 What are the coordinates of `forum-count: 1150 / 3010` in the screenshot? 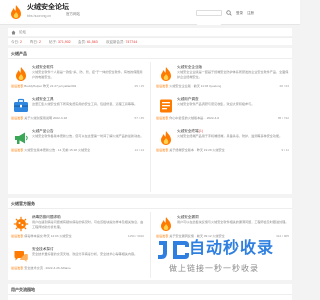 It's located at (135, 236).